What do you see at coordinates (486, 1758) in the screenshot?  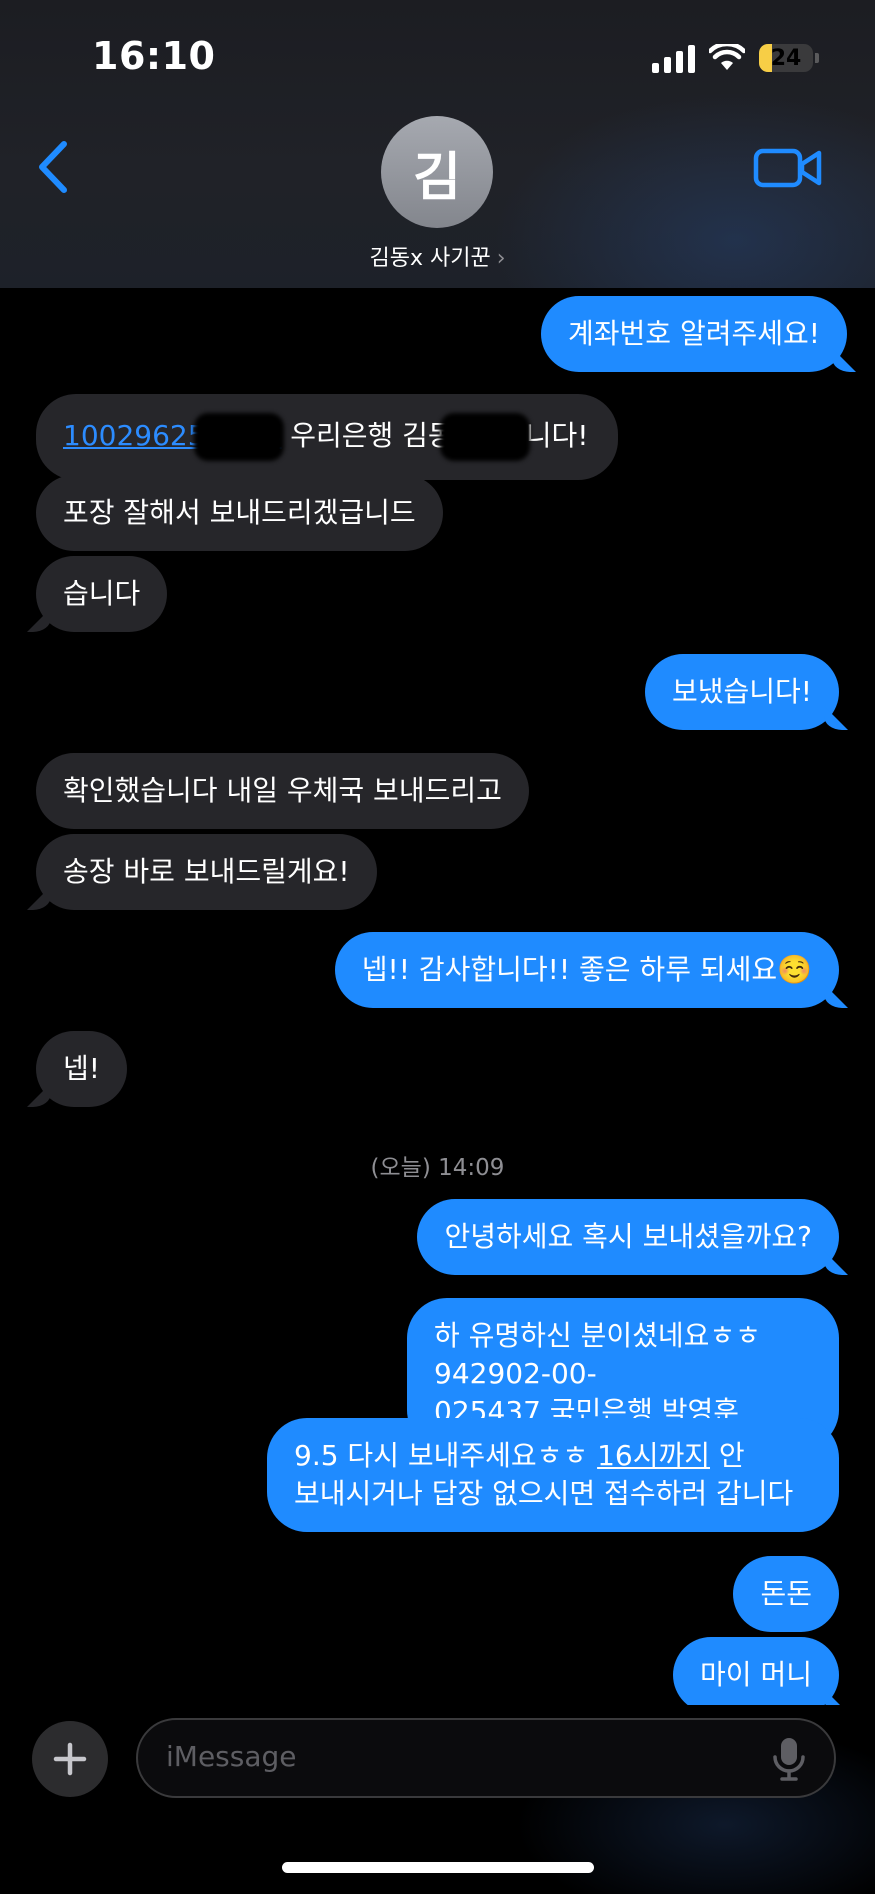 I see `imessage-input: iMessage` at bounding box center [486, 1758].